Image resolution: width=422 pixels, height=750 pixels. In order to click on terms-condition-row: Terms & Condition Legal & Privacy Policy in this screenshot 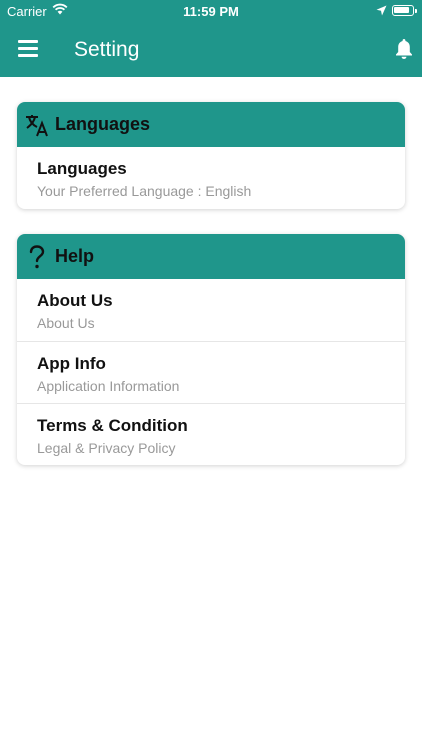, I will do `click(211, 434)`.